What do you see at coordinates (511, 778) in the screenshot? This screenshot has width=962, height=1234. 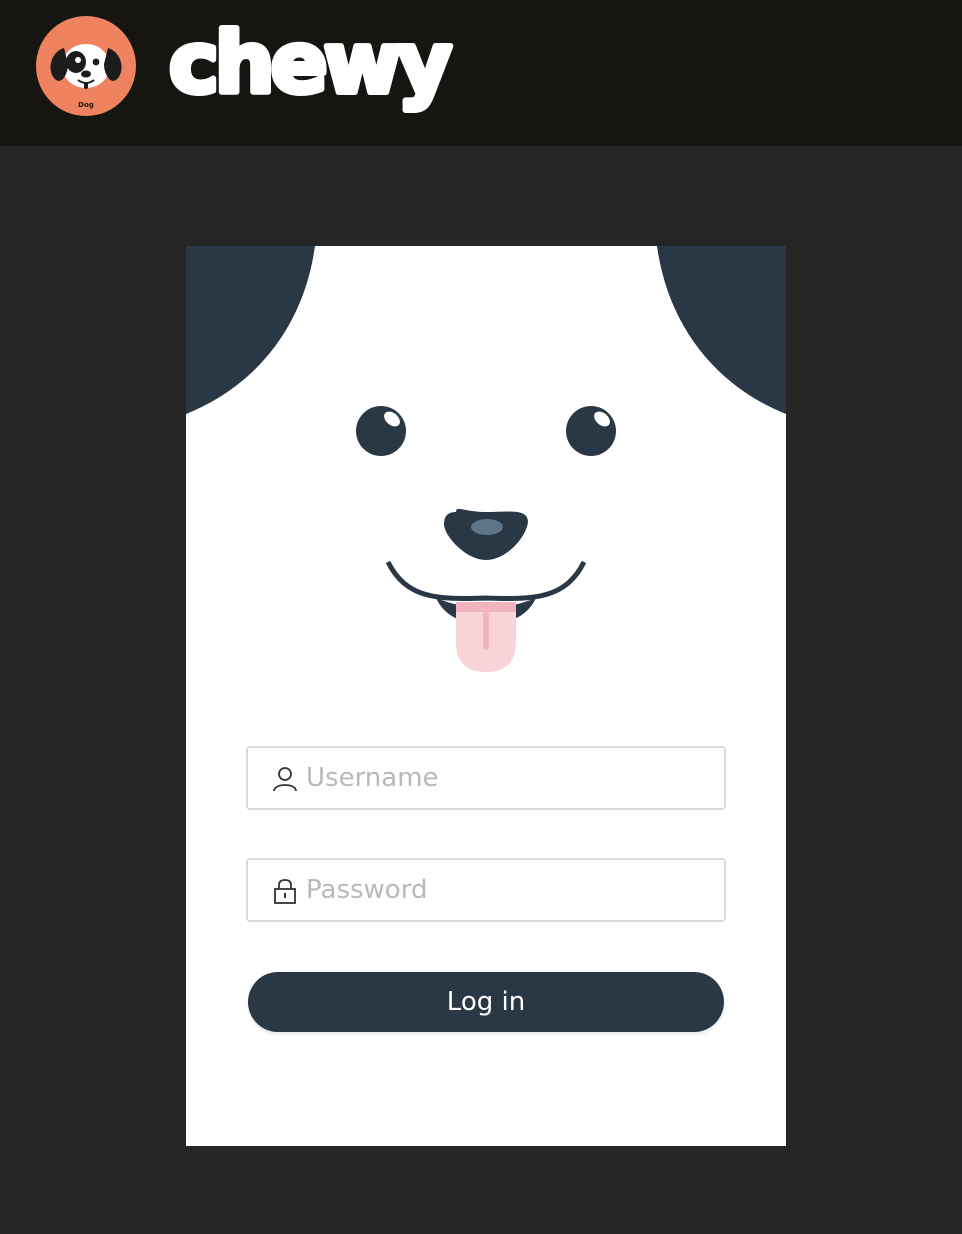 I see `username-input` at bounding box center [511, 778].